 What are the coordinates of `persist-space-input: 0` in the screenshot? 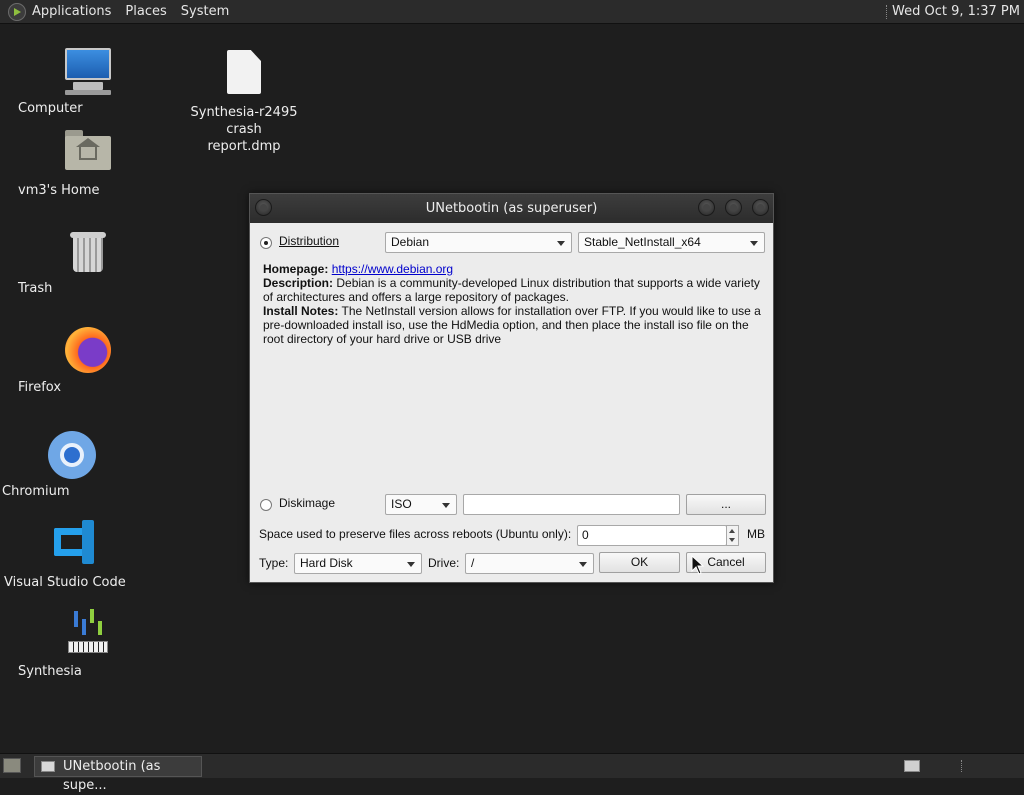 It's located at (652, 535).